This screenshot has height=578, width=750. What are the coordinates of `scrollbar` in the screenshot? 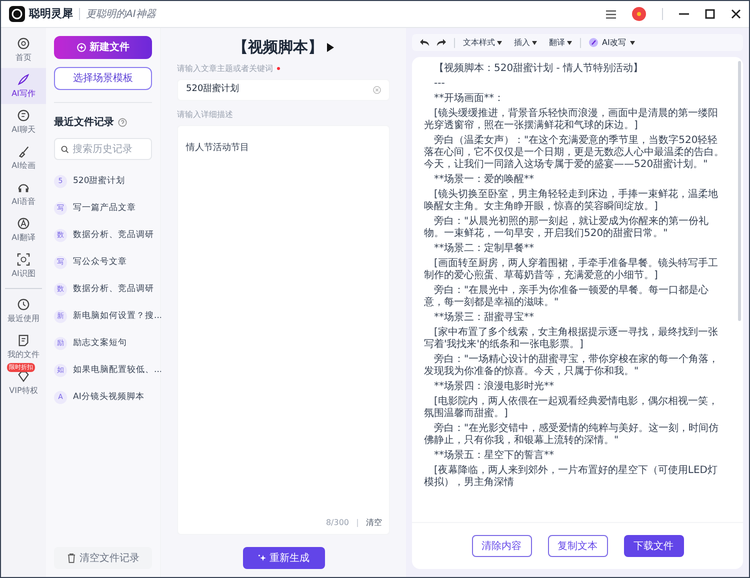 It's located at (739, 191).